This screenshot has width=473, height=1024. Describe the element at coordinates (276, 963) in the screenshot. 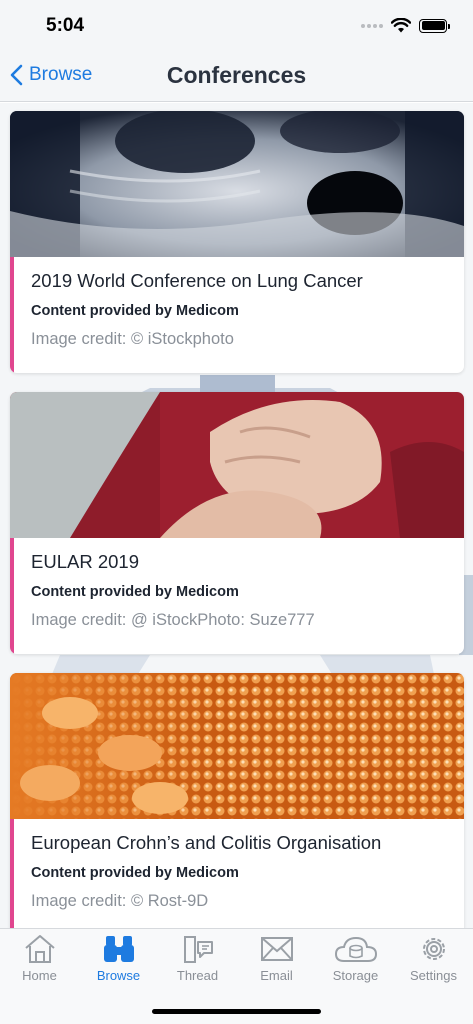

I see `tab-email: Email` at that location.